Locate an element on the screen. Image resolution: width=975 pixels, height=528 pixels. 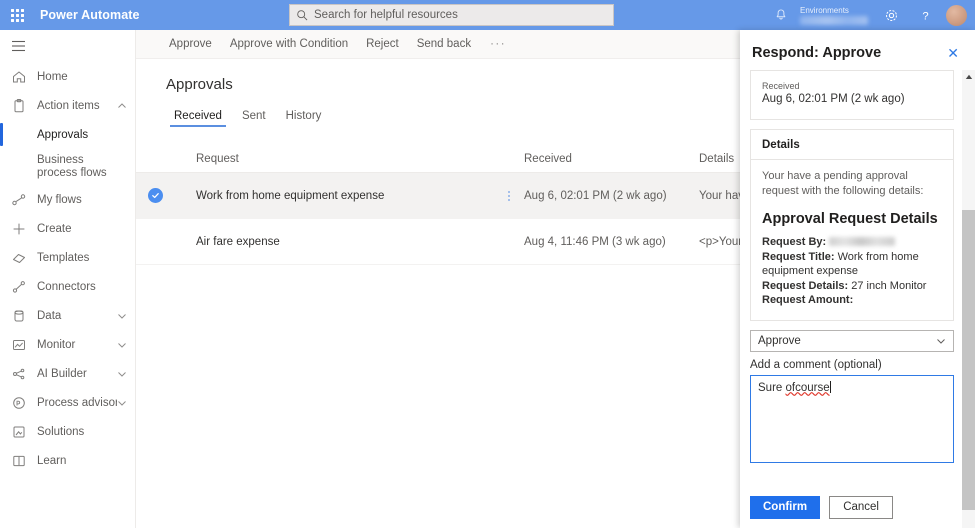
question-mark-icon: ? is located at coordinates (925, 16).